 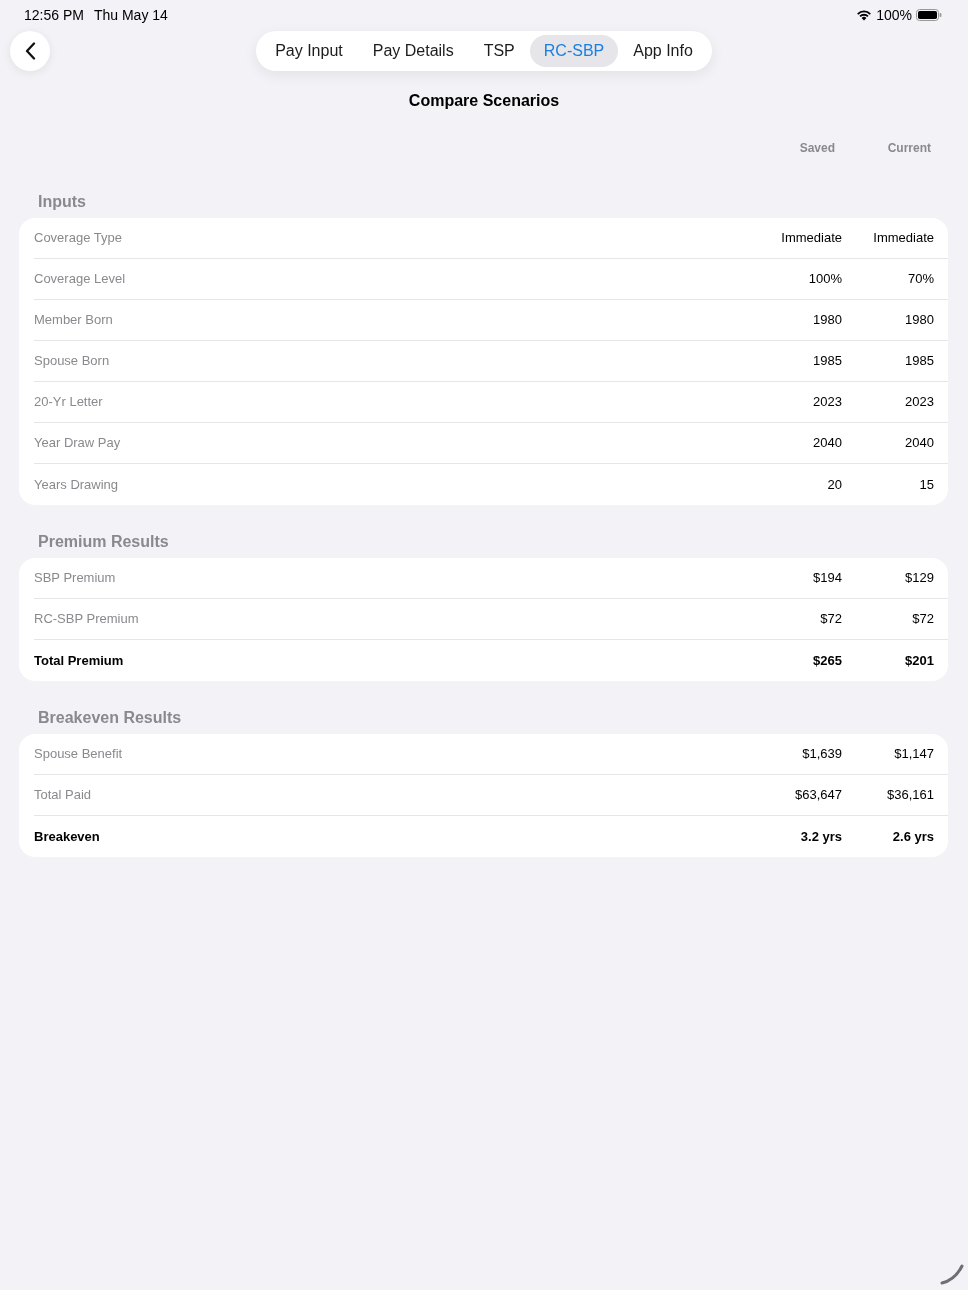 What do you see at coordinates (821, 754) in the screenshot?
I see `value-cell-text: $1,639` at bounding box center [821, 754].